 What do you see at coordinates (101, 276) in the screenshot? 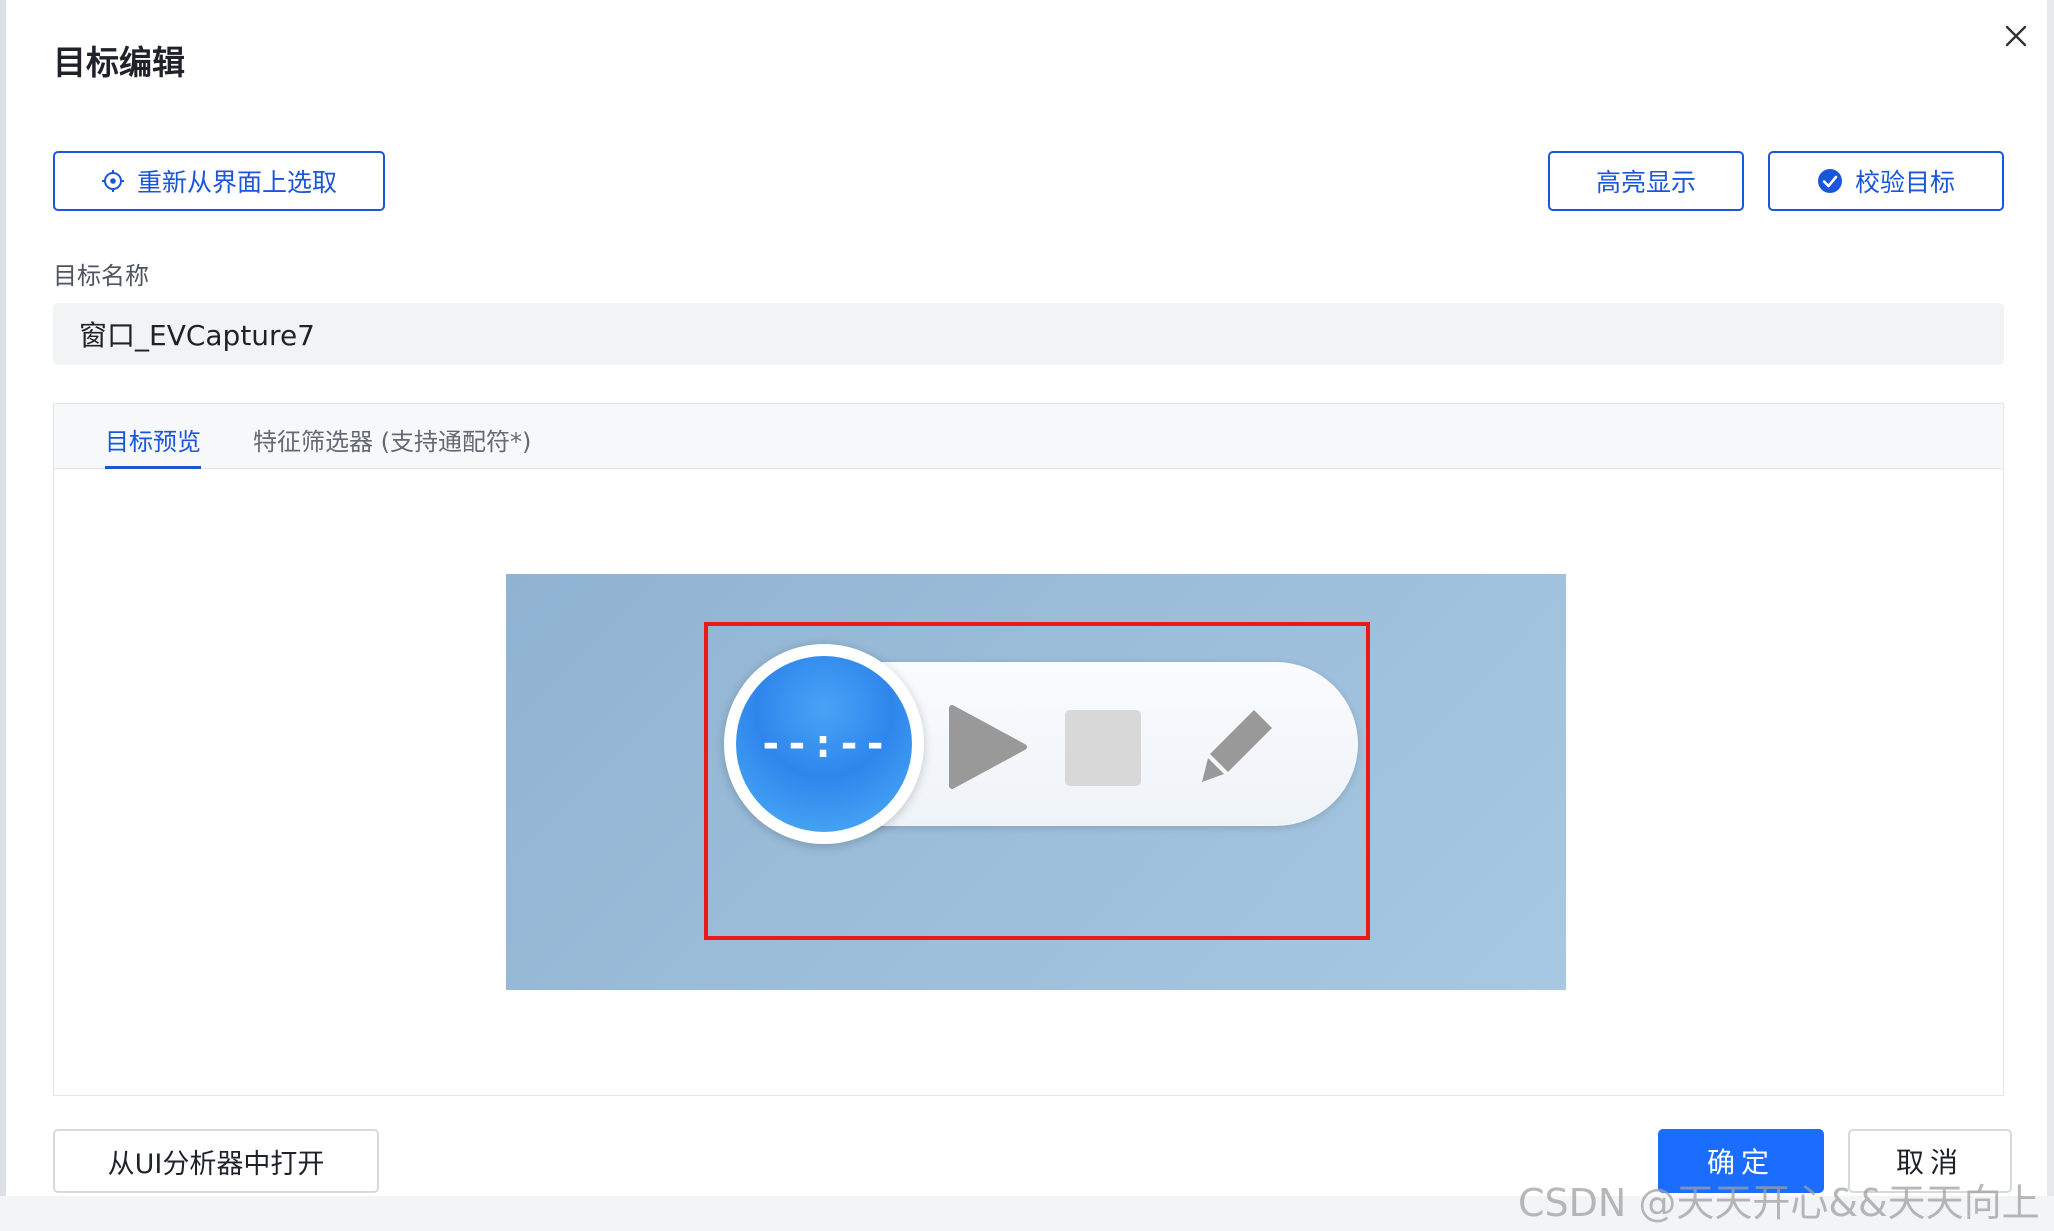
I see `target-name-label: 目标名称` at bounding box center [101, 276].